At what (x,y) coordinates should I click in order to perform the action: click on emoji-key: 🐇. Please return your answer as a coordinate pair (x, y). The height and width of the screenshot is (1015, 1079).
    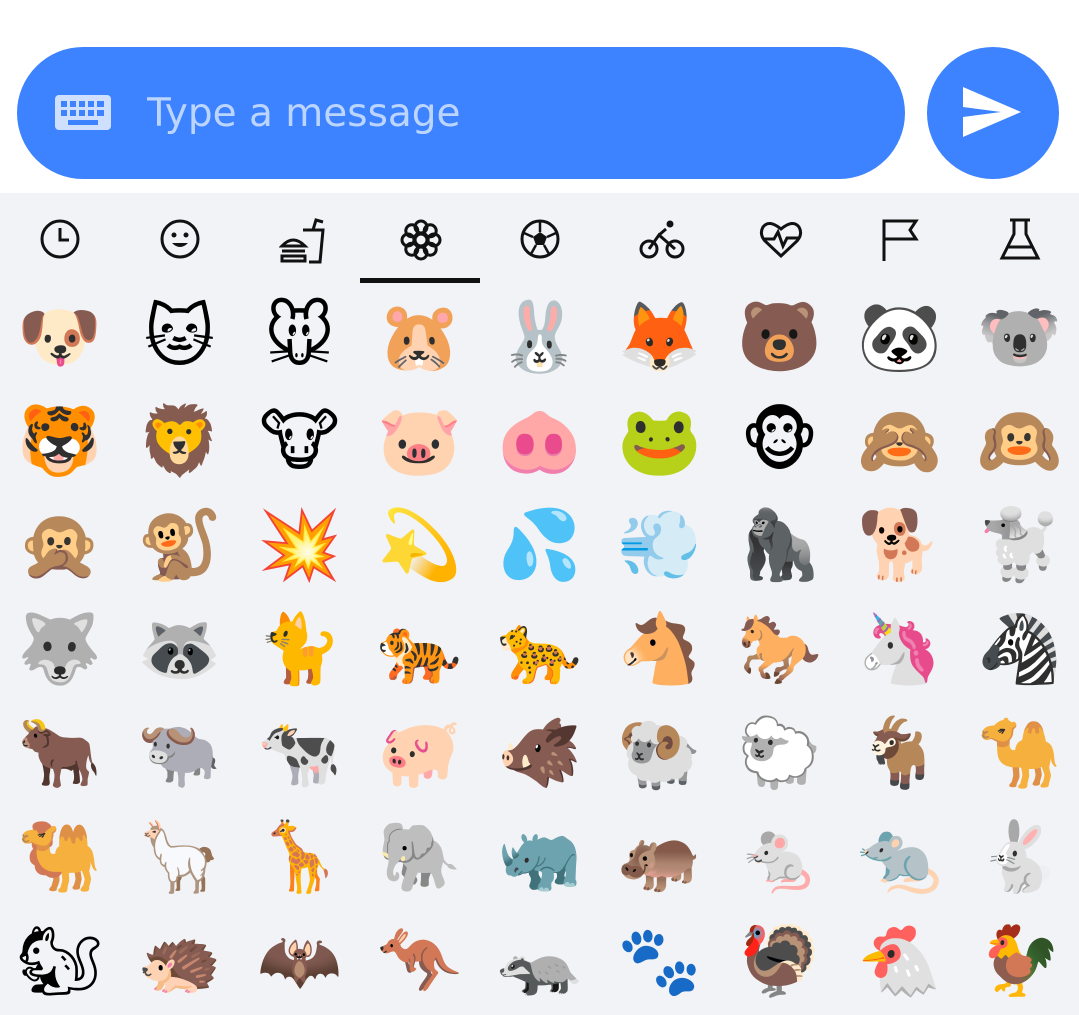
    Looking at the image, I should click on (1019, 858).